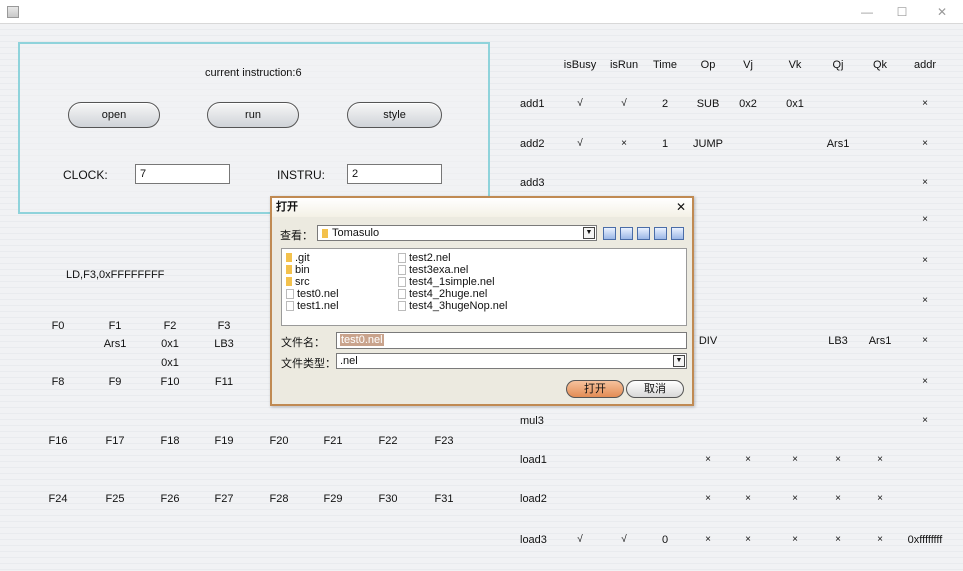  What do you see at coordinates (279, 441) in the screenshot?
I see `register-name: F20` at bounding box center [279, 441].